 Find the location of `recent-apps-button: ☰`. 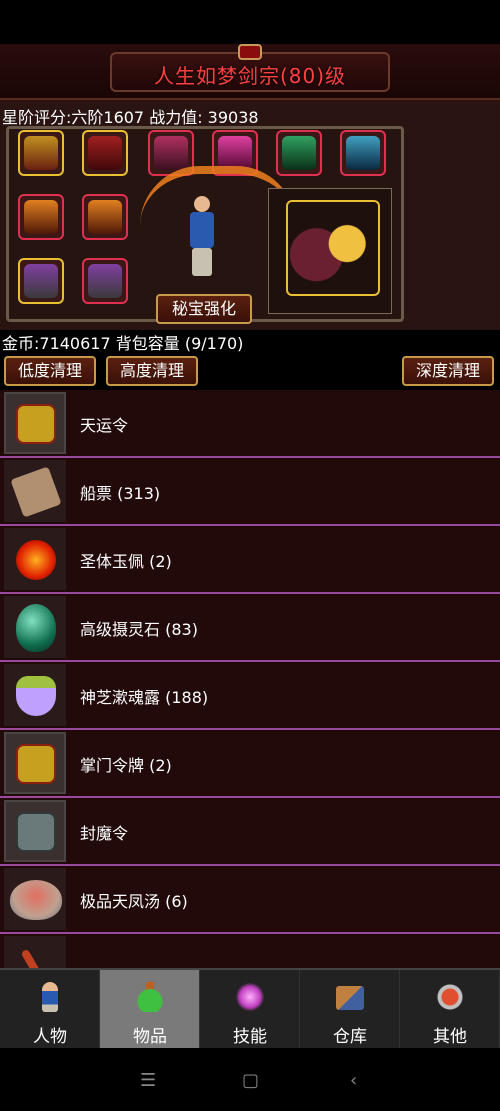

recent-apps-button: ☰ is located at coordinates (148, 1080).